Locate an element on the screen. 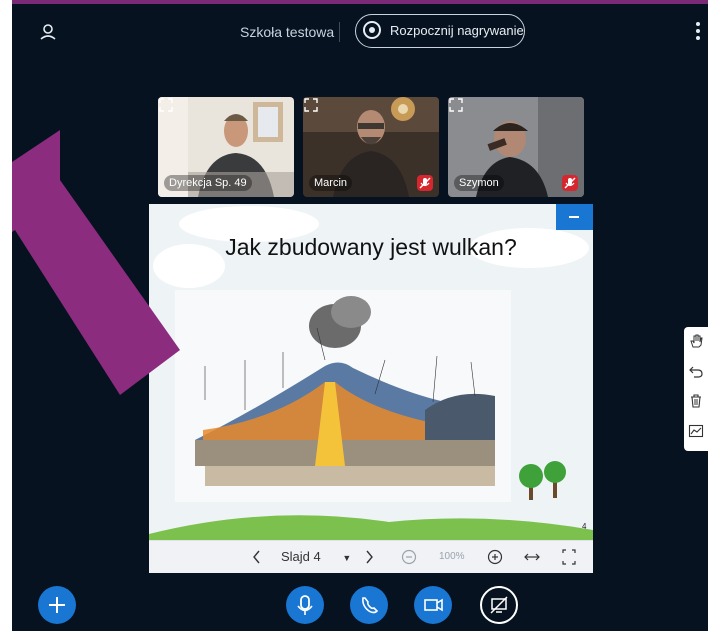  start-recording-button: Rozpocznij nagrywanie is located at coordinates (440, 31).